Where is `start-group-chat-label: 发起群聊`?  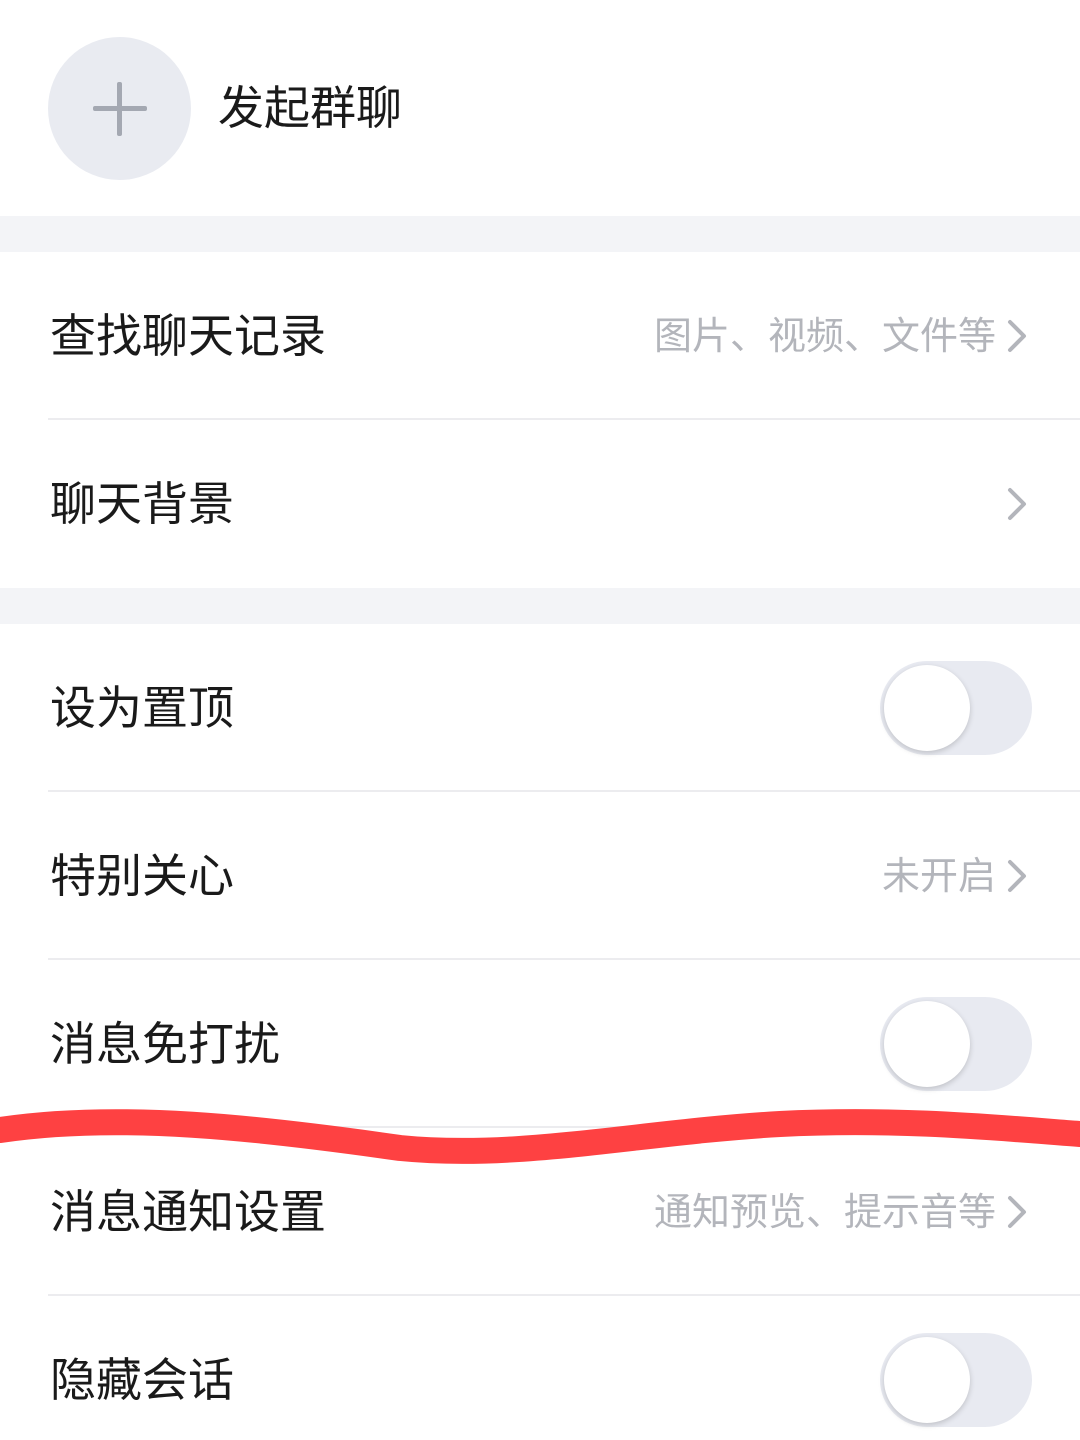
start-group-chat-label: 发起群聊 is located at coordinates (310, 108).